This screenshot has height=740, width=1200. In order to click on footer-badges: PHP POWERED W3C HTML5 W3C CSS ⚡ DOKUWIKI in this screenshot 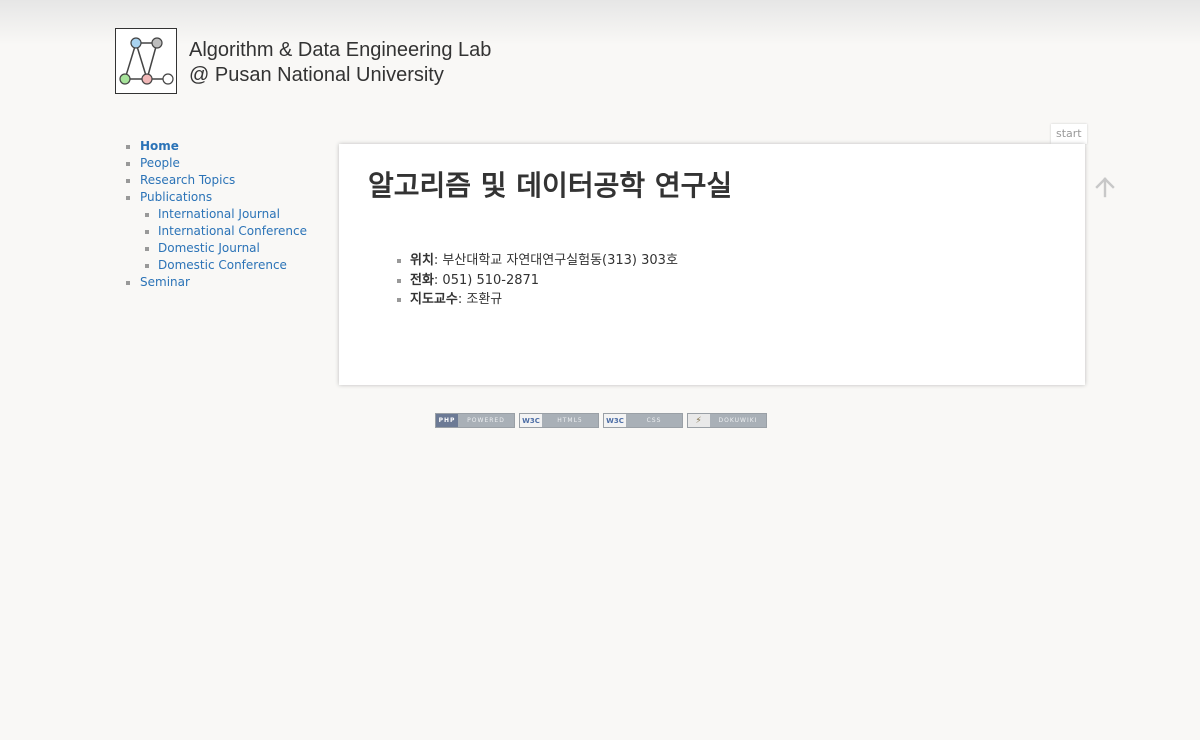, I will do `click(601, 420)`.